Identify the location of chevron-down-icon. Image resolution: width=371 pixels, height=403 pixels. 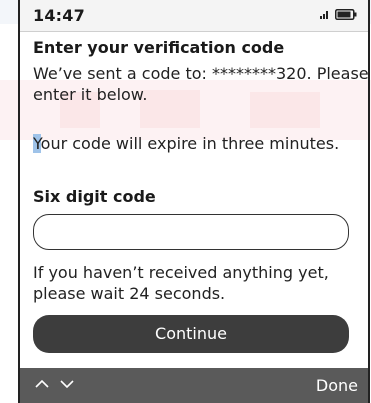
(67, 384).